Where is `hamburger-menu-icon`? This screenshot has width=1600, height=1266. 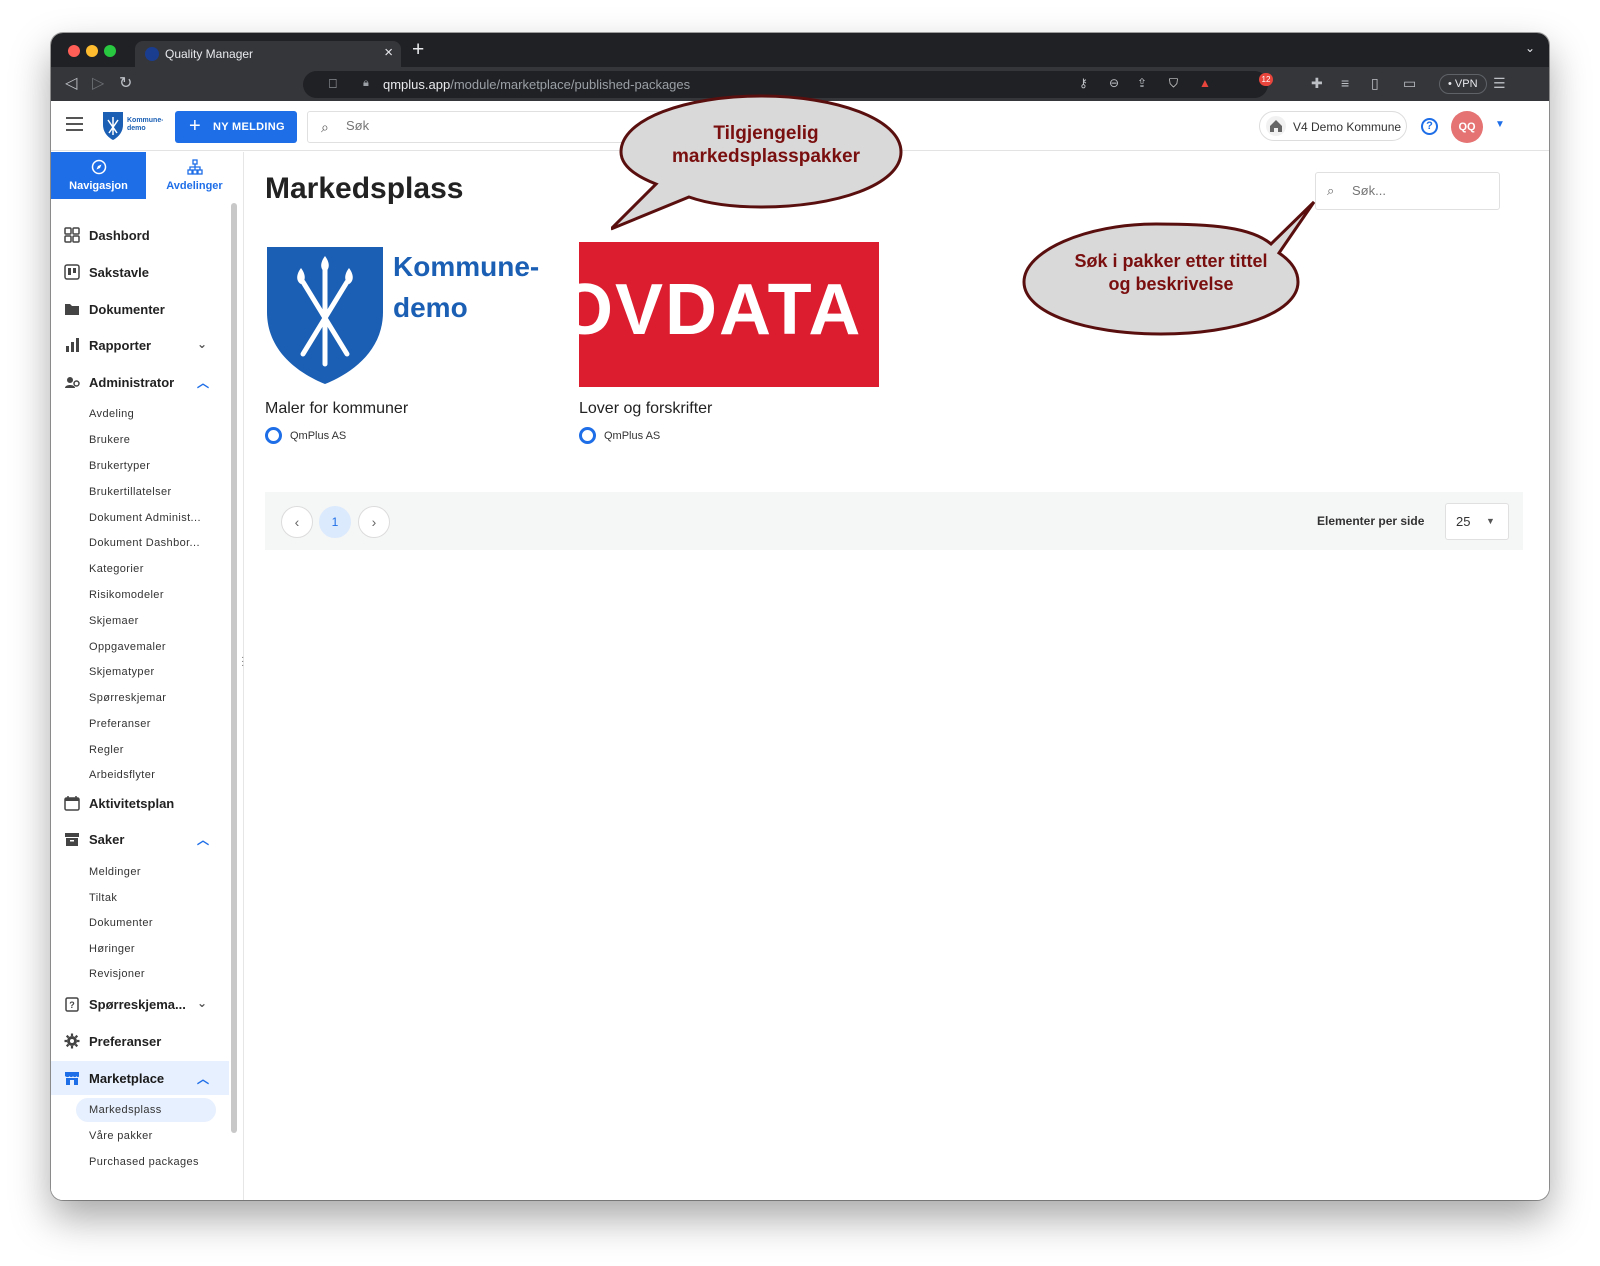
hamburger-menu-icon is located at coordinates (74, 124).